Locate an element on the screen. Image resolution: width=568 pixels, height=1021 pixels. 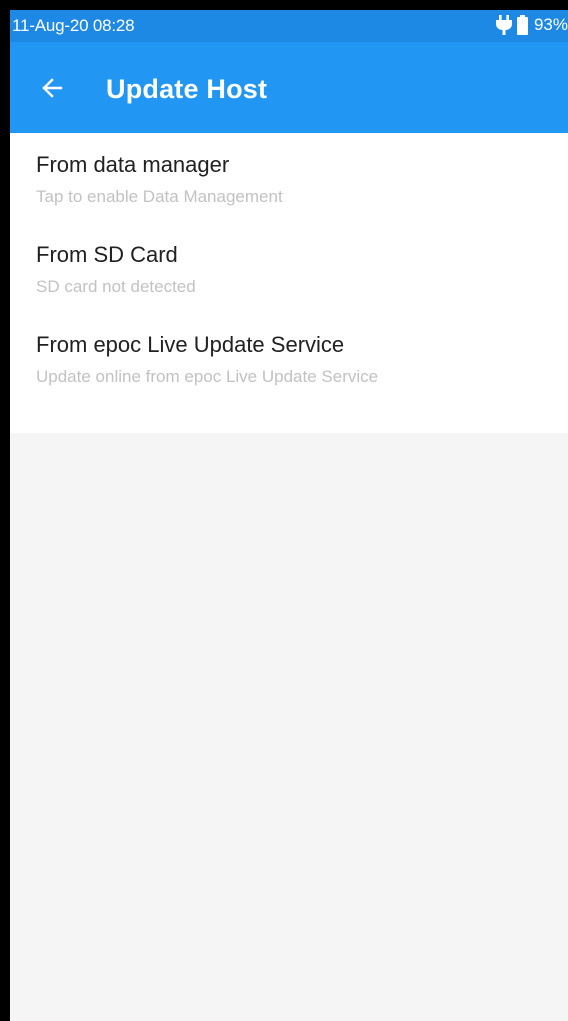
back-button is located at coordinates (52, 88).